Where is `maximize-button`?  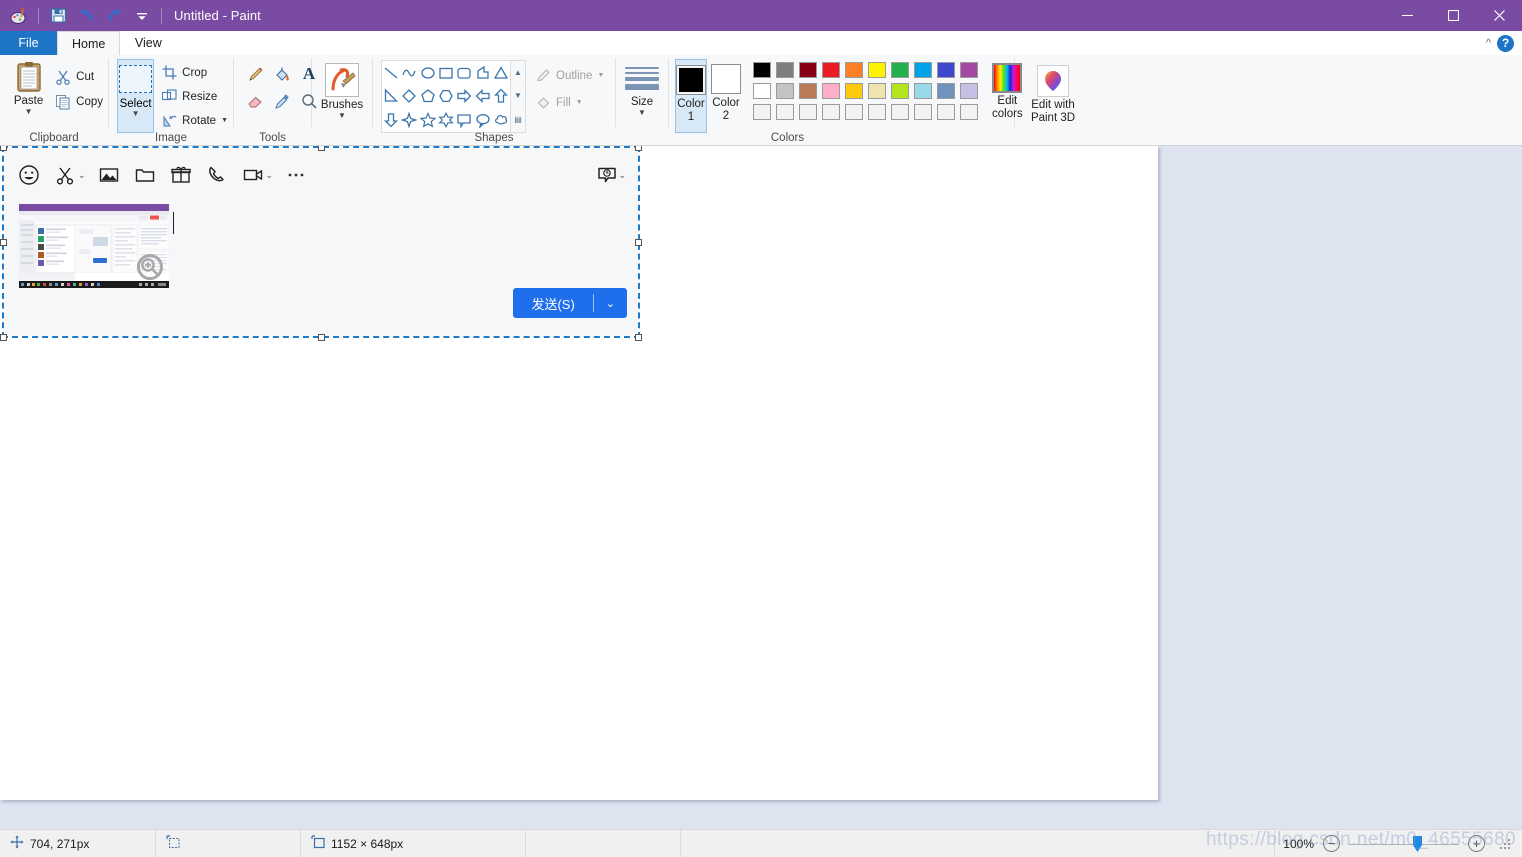
maximize-button is located at coordinates (1453, 15).